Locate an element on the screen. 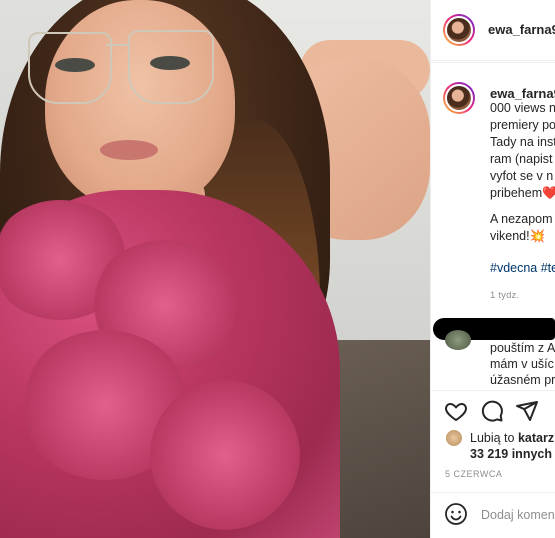 The width and height of the screenshot is (555, 538). commenter-avatar is located at coordinates (458, 340).